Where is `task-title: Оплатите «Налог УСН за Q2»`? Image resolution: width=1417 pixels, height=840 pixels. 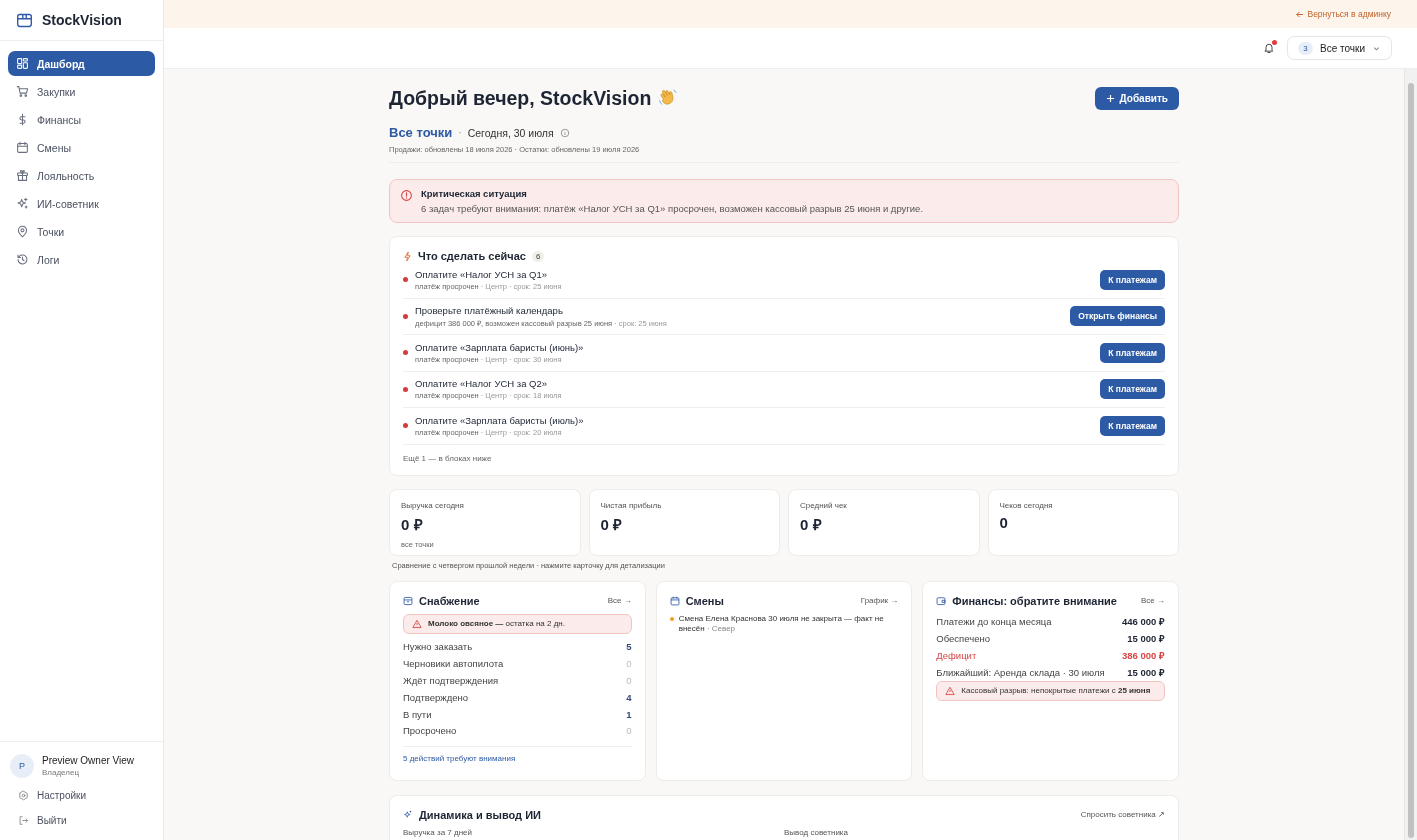 task-title: Оплатите «Налог УСН за Q2» is located at coordinates (482, 384).